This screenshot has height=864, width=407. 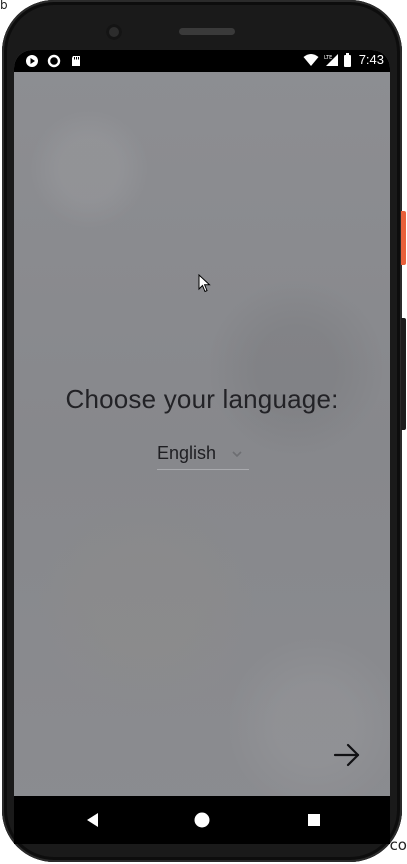 What do you see at coordinates (403, 374) in the screenshot?
I see `volume-button` at bounding box center [403, 374].